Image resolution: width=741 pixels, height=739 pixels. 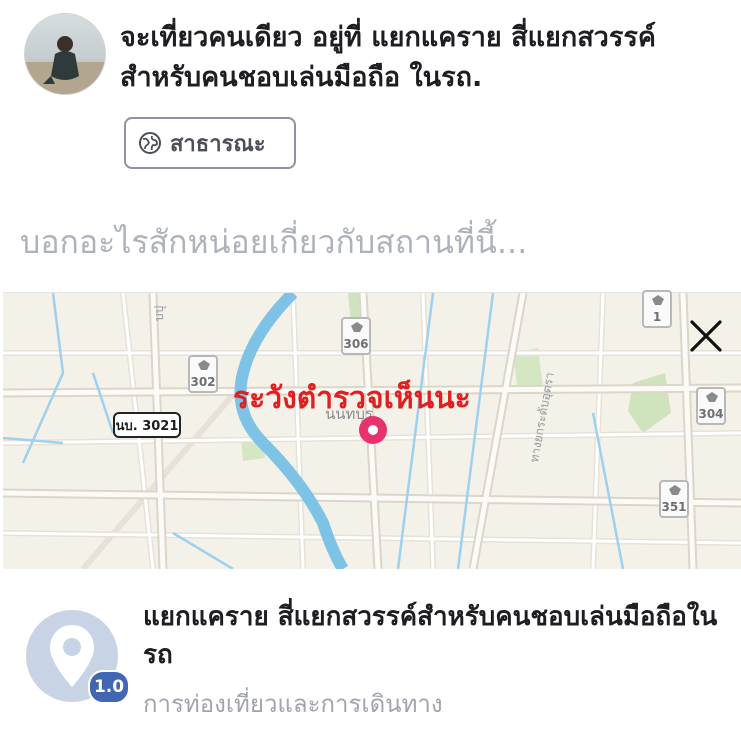 I want to click on highway-shield-306: 306, so click(x=356, y=336).